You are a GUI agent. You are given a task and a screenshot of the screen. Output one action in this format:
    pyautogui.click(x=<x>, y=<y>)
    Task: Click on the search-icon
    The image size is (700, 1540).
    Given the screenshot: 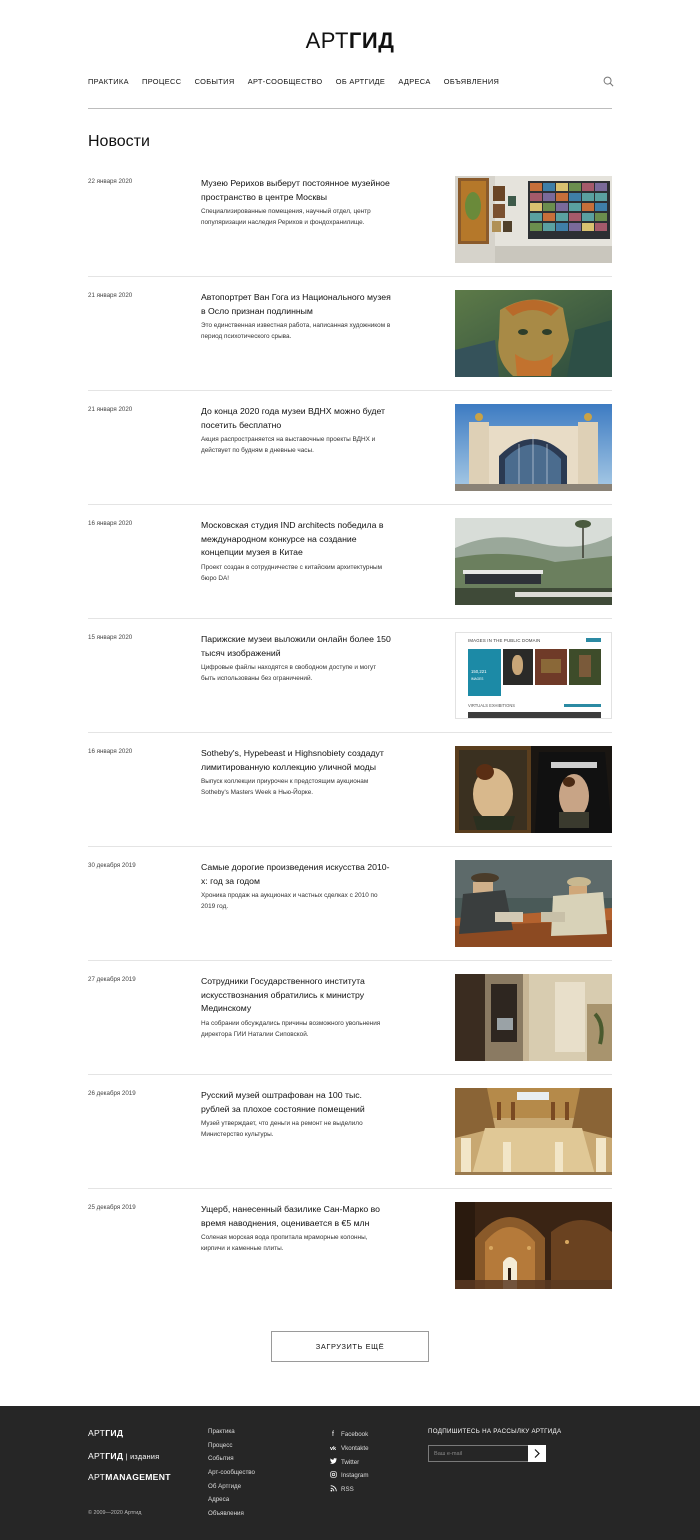 What is the action you would take?
    pyautogui.click(x=608, y=81)
    